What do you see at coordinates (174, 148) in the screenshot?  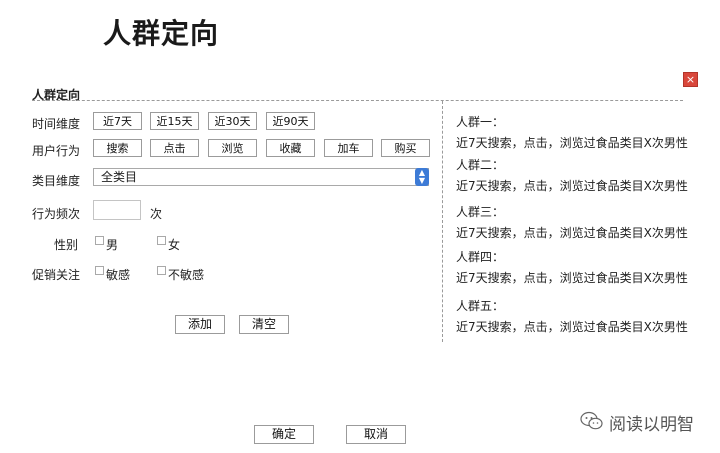 I see `behavior-option-click: 点击` at bounding box center [174, 148].